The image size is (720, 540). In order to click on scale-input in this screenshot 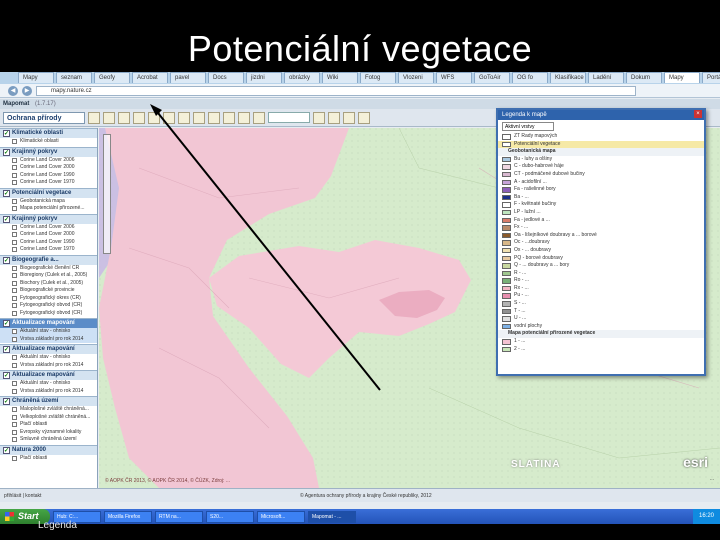, I will do `click(289, 117)`.